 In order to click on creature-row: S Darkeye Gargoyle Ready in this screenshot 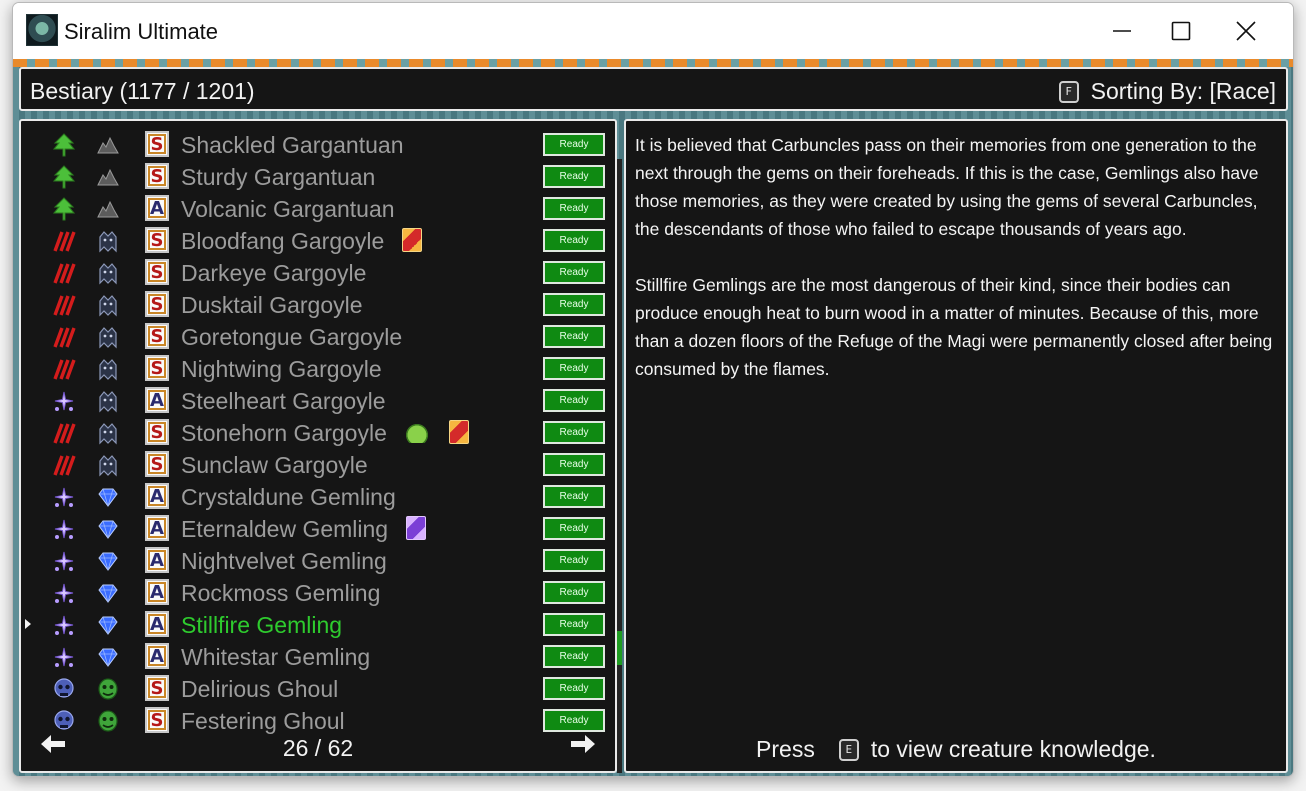, I will do `click(318, 272)`.